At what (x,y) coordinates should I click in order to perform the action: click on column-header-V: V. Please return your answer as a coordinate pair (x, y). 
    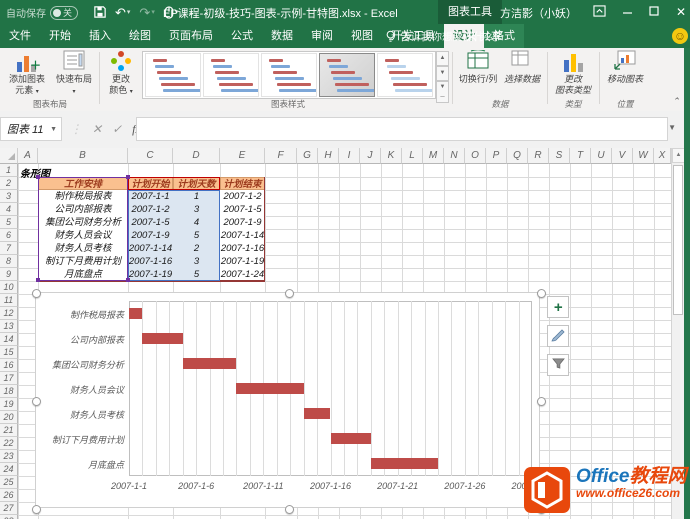
    Looking at the image, I should click on (622, 156).